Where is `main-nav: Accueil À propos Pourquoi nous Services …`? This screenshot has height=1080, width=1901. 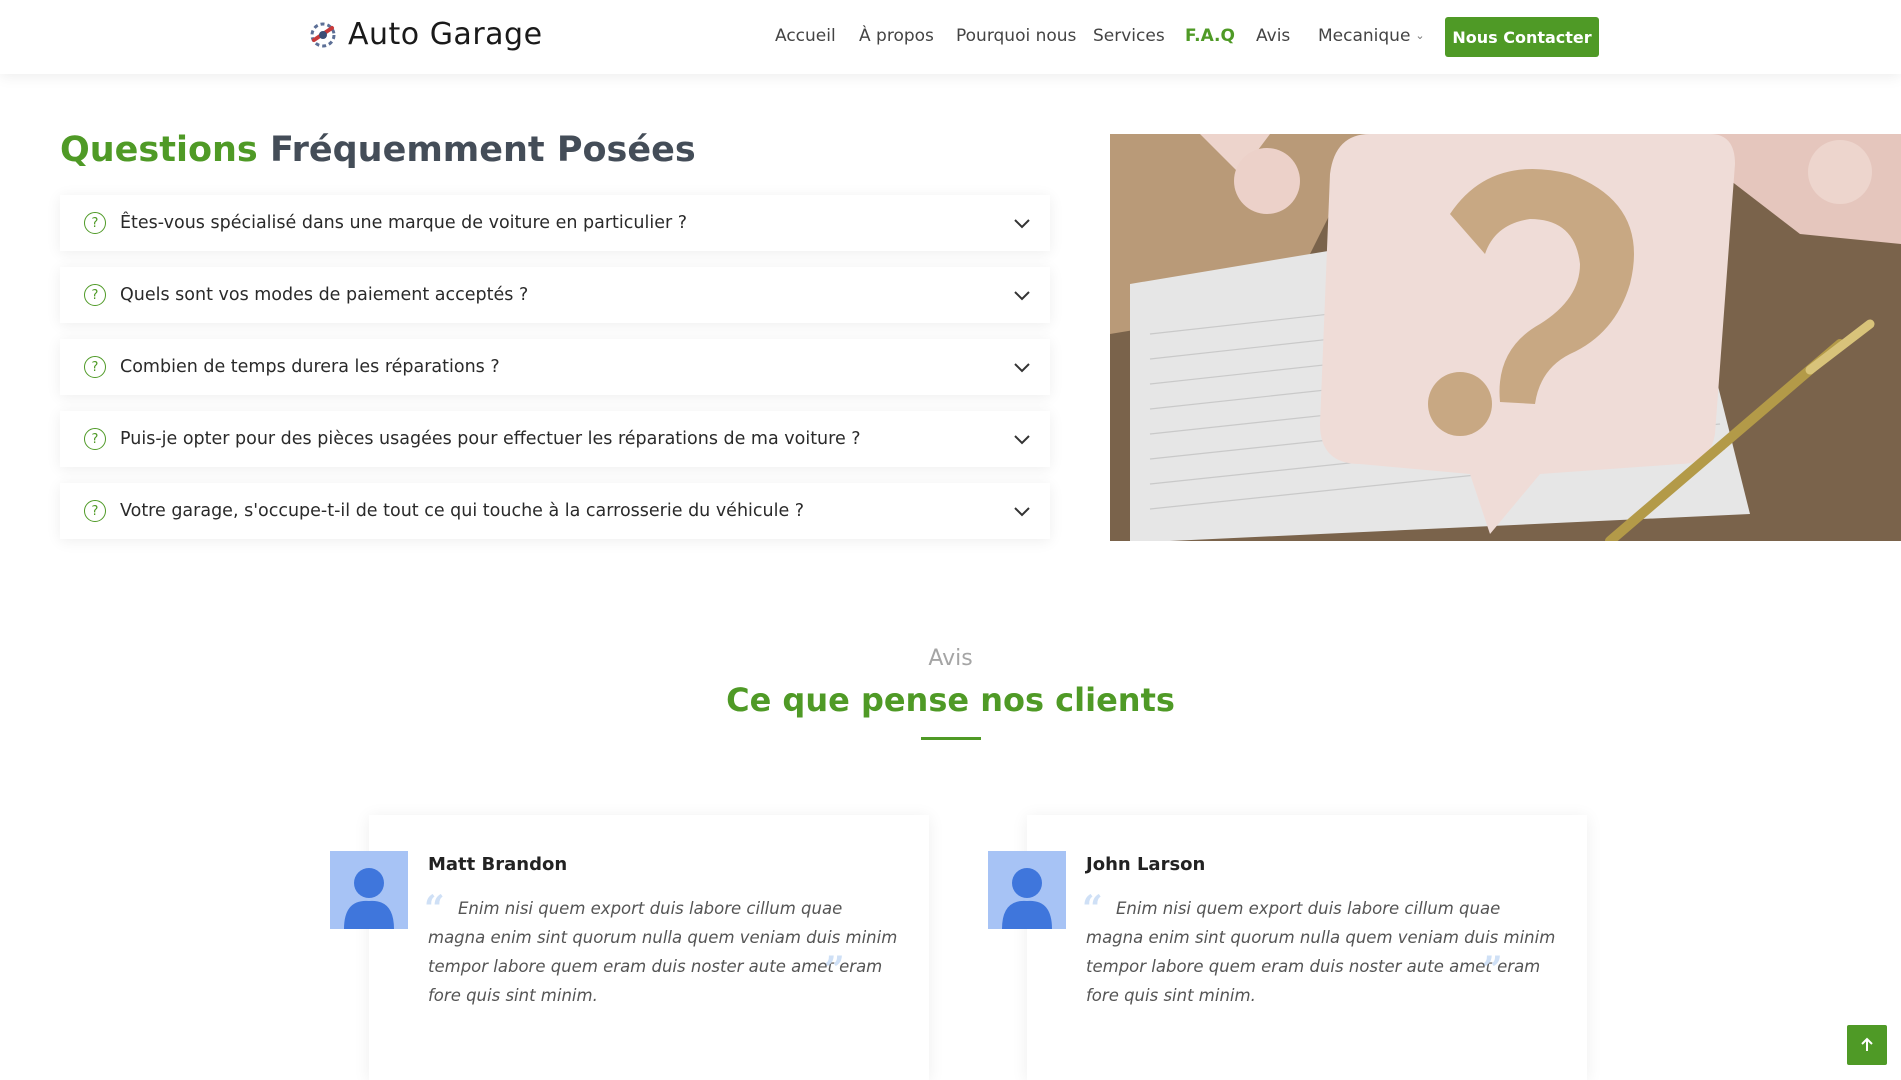 main-nav: Accueil À propos Pourquoi nous Services … is located at coordinates (950, 37).